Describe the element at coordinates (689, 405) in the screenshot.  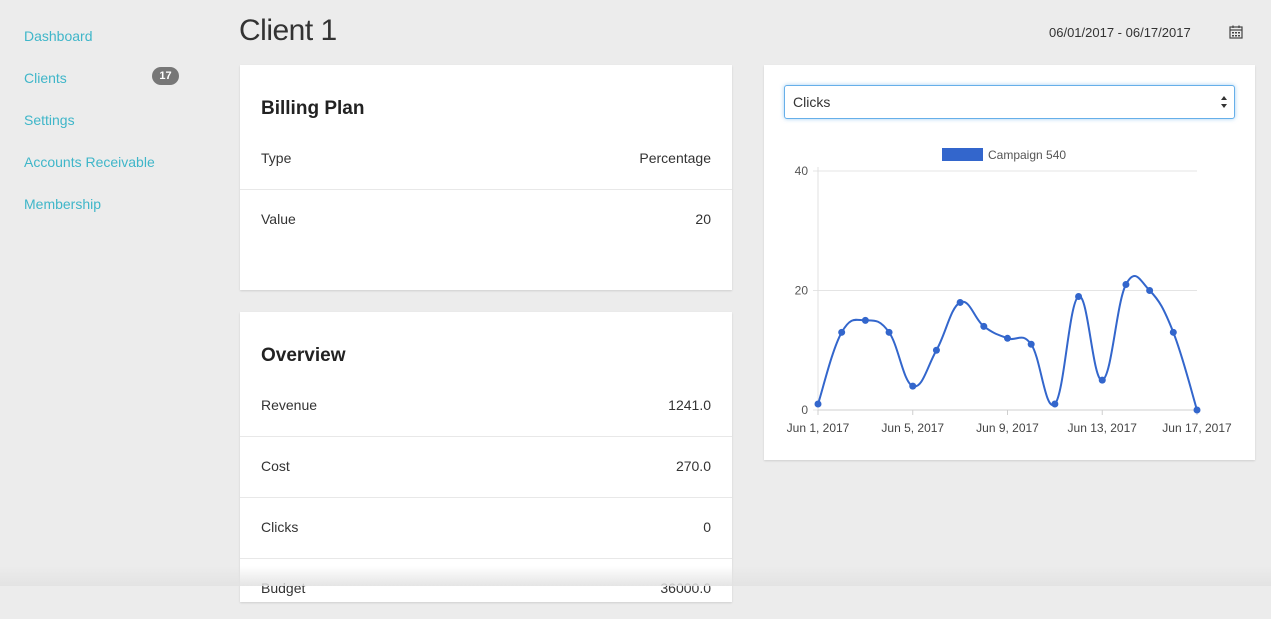
I see `revenue-value: 1241.0` at that location.